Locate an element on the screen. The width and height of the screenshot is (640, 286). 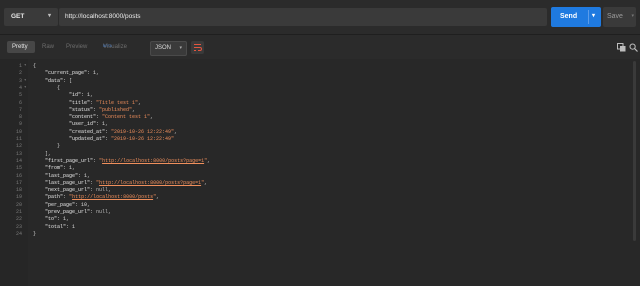
code-text: { is located at coordinates (46, 88).